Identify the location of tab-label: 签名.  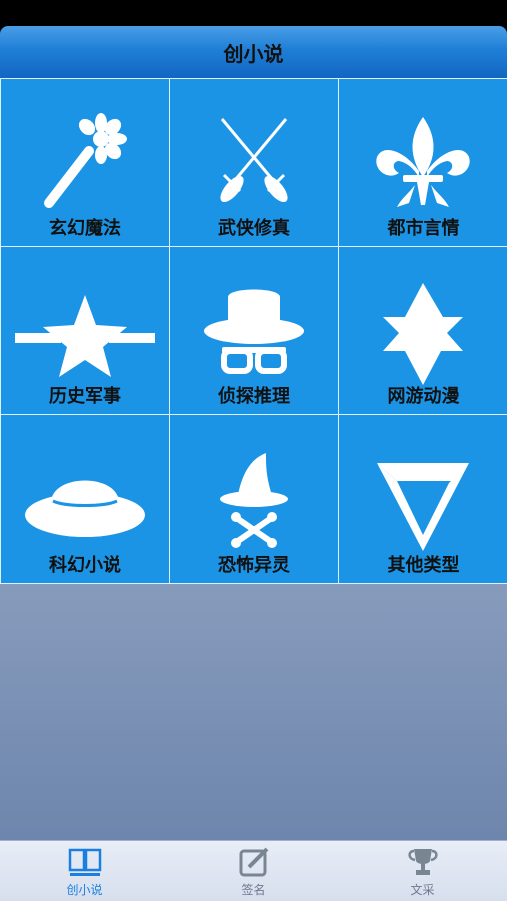
(253, 890).